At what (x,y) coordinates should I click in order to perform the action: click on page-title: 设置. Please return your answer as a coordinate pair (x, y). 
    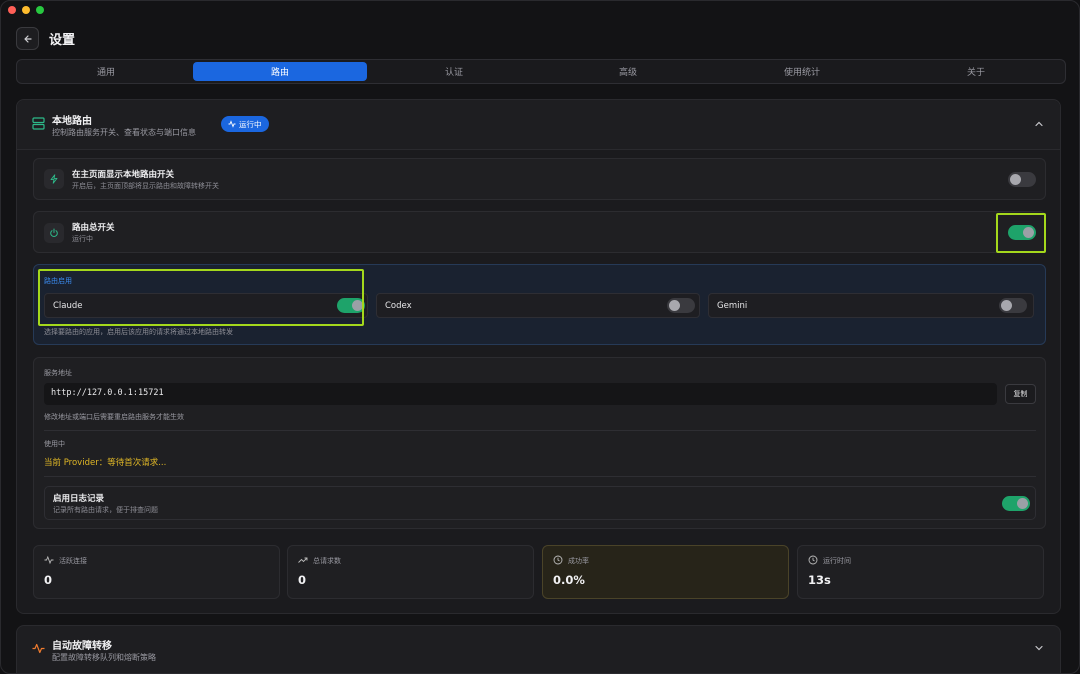
    Looking at the image, I should click on (62, 40).